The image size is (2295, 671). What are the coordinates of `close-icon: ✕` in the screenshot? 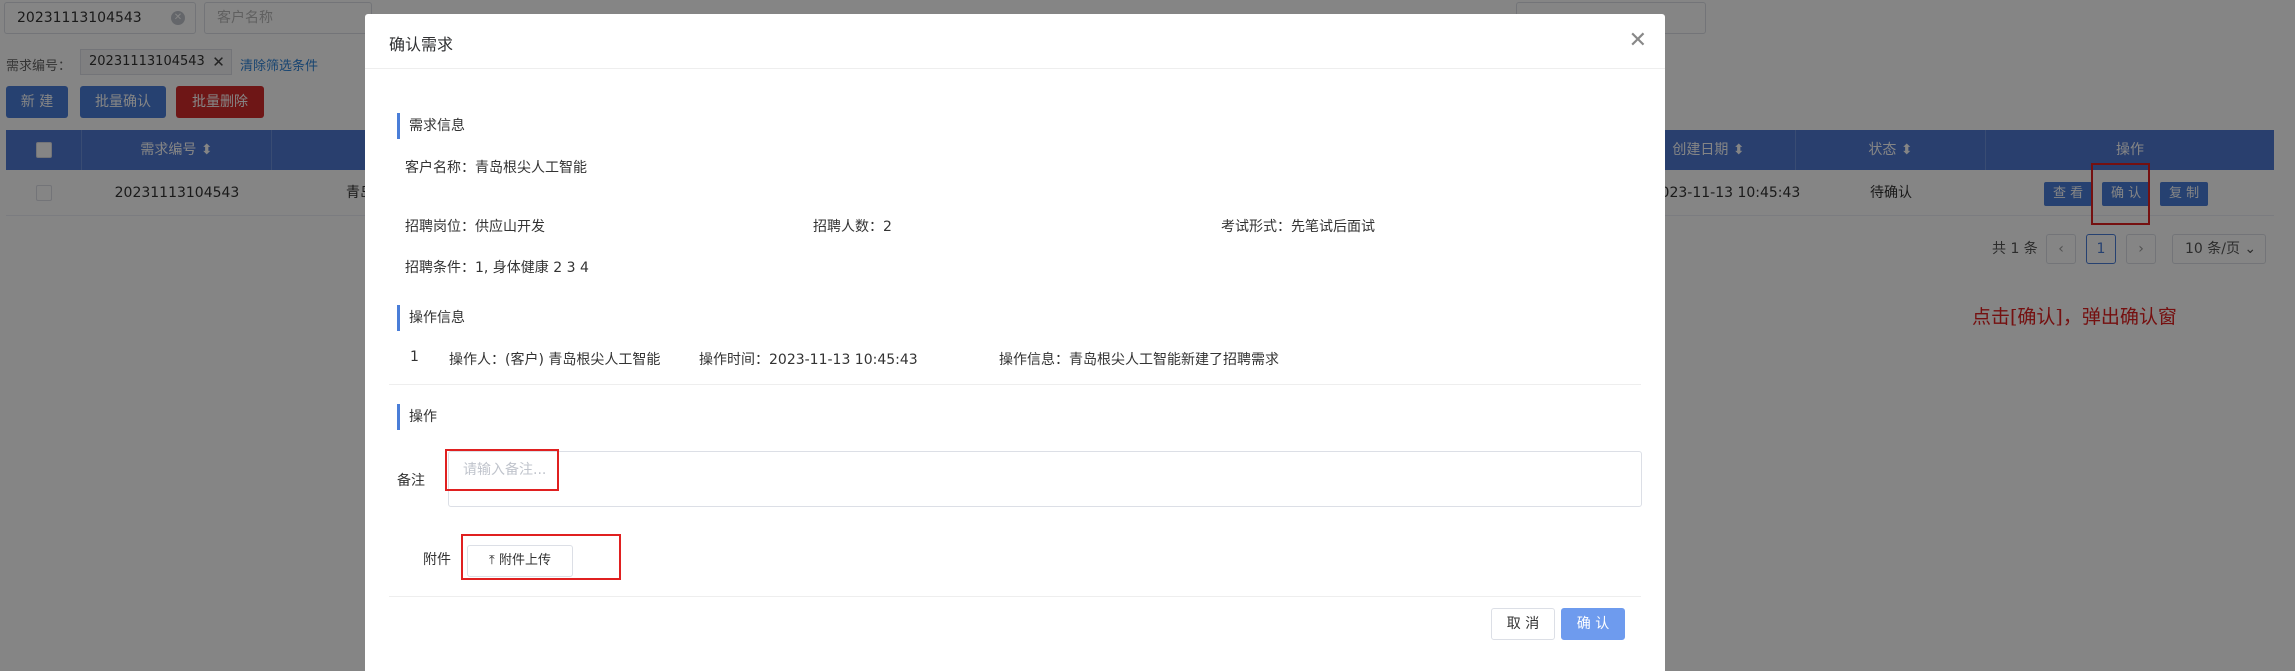 It's located at (1638, 40).